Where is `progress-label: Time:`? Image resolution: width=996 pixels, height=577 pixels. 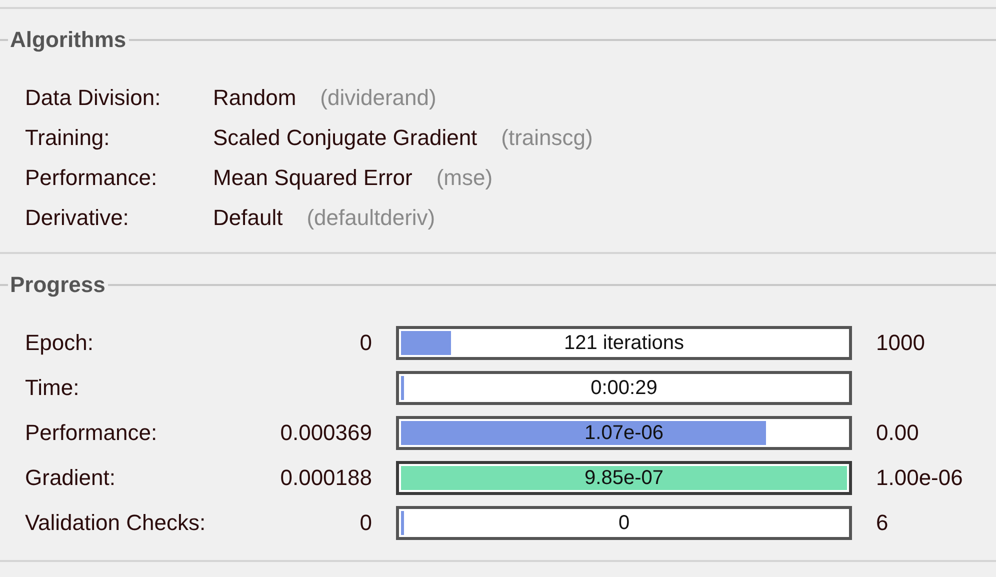
progress-label: Time: is located at coordinates (52, 388).